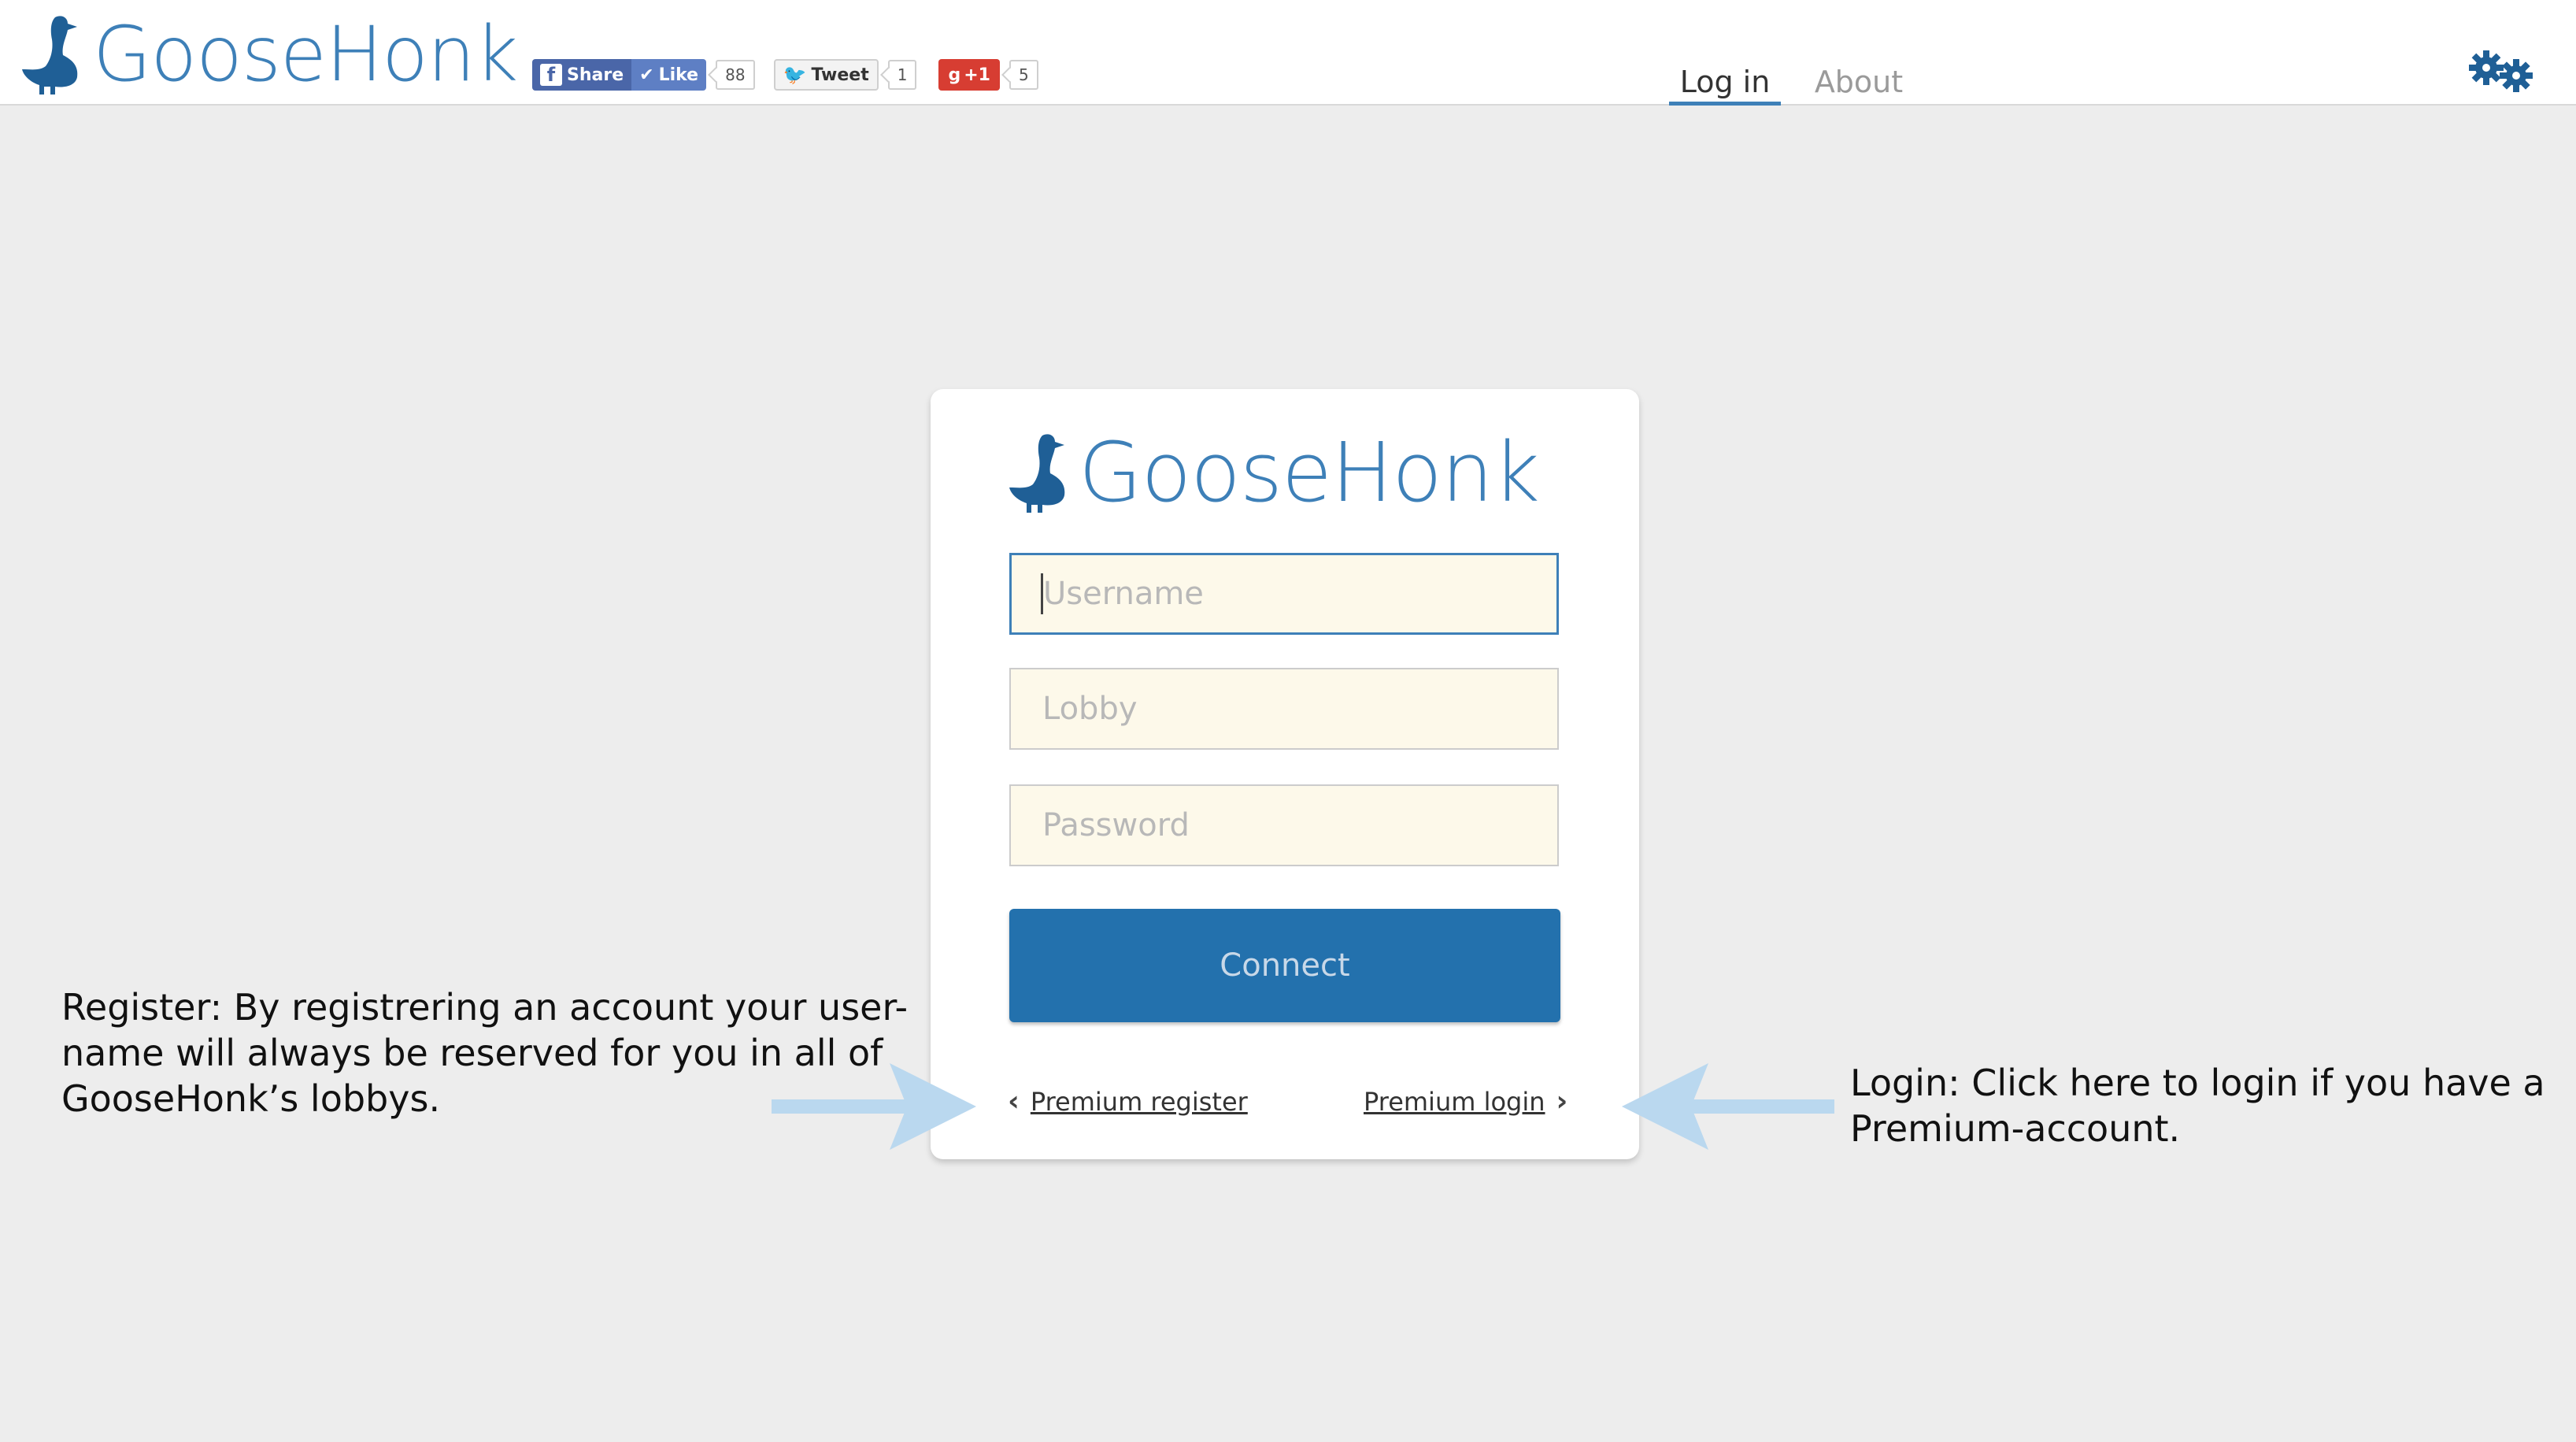 The height and width of the screenshot is (1442, 2576). What do you see at coordinates (954, 75) in the screenshot?
I see `google-plus-icon: g` at bounding box center [954, 75].